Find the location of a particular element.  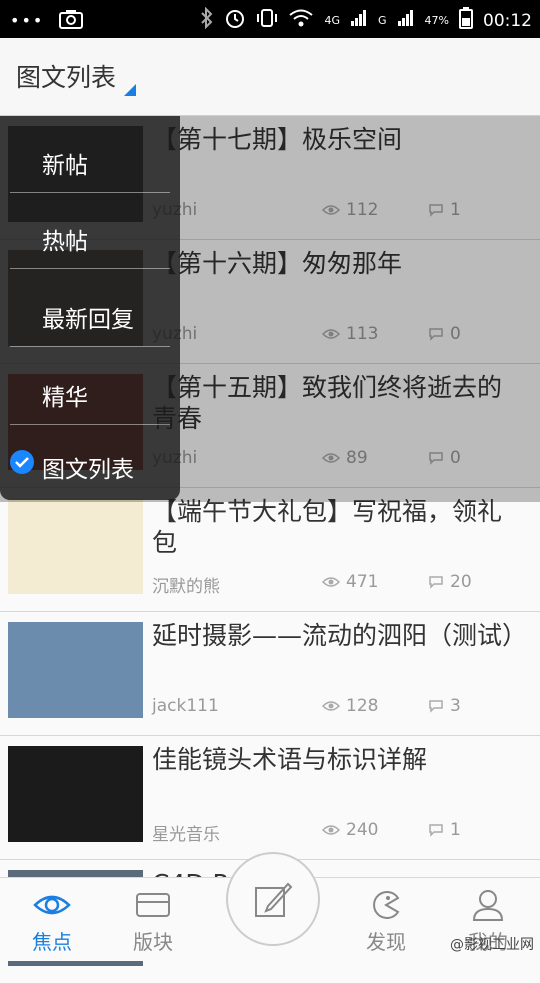

network-4g-label: 4G is located at coordinates (332, 20).